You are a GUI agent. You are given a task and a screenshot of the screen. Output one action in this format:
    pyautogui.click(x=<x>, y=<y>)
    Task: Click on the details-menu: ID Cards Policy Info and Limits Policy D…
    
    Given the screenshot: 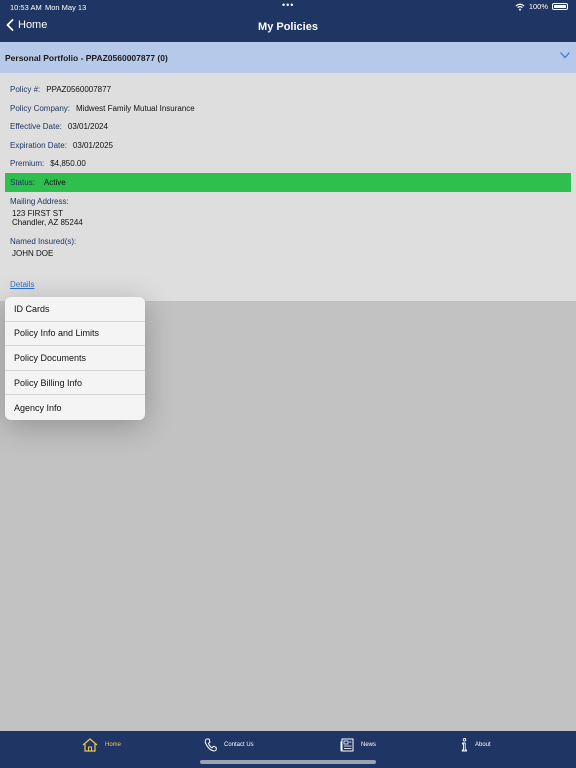 What is the action you would take?
    pyautogui.click(x=75, y=358)
    